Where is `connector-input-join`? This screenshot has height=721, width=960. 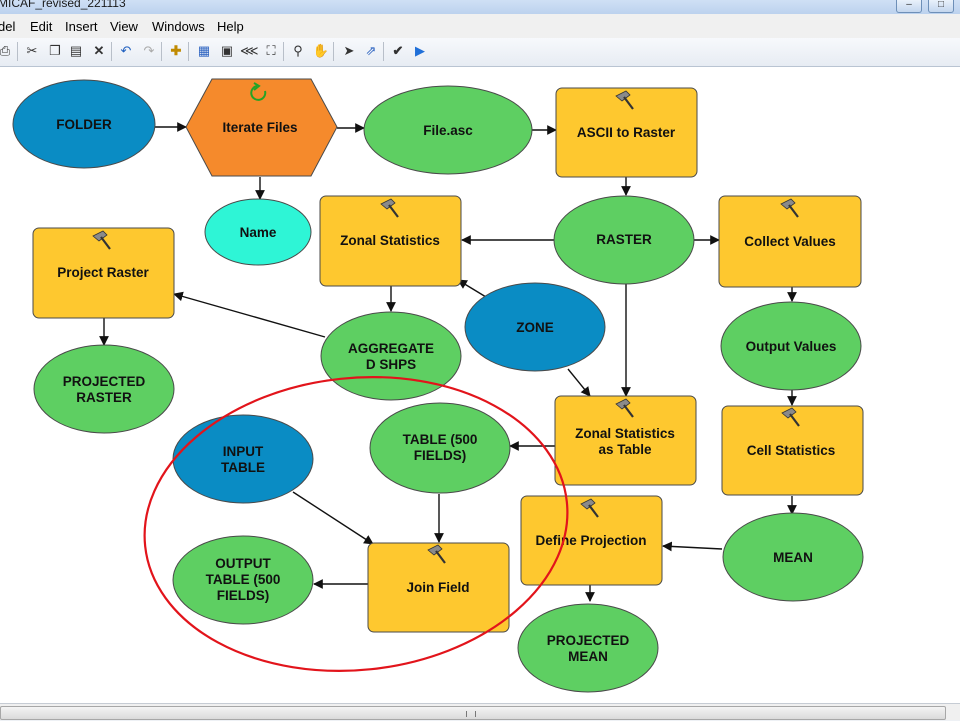 connector-input-join is located at coordinates (333, 518).